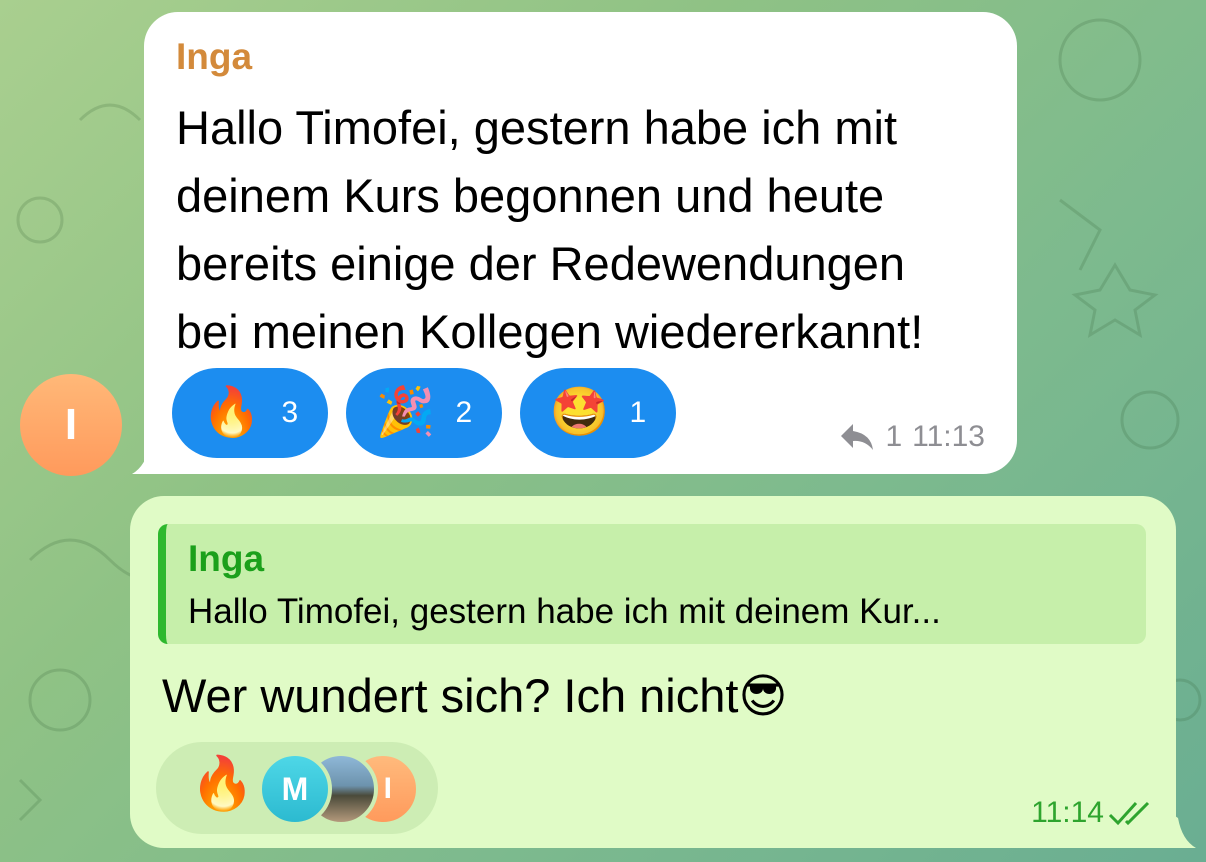 The width and height of the screenshot is (1206, 862). What do you see at coordinates (948, 436) in the screenshot?
I see `message-time: 11:13` at bounding box center [948, 436].